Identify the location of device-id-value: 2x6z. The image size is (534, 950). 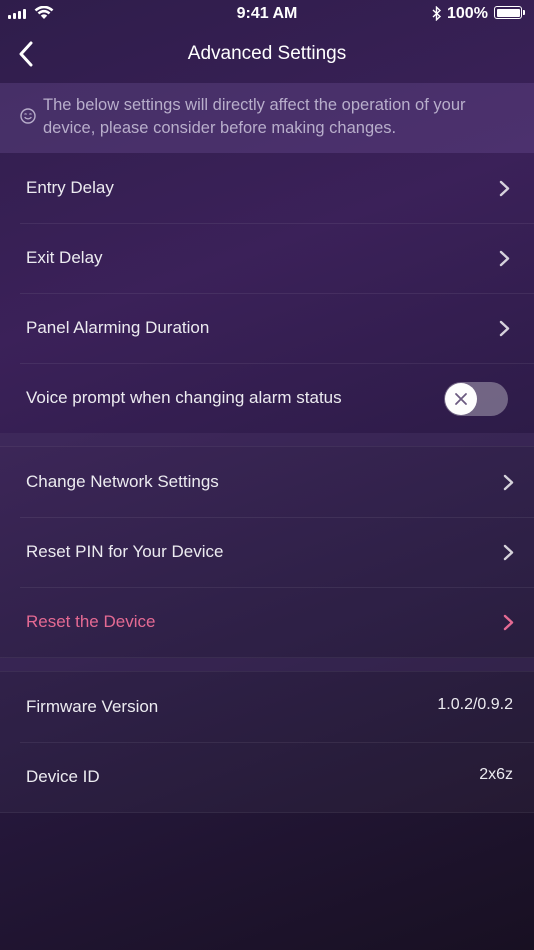
(496, 774).